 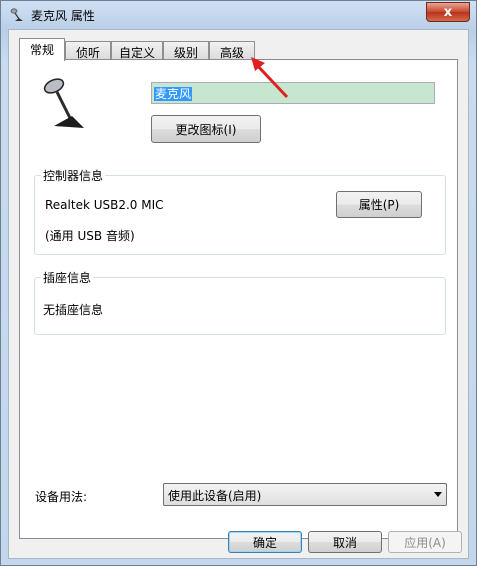 I want to click on tab-label: 侦听, so click(x=87, y=53).